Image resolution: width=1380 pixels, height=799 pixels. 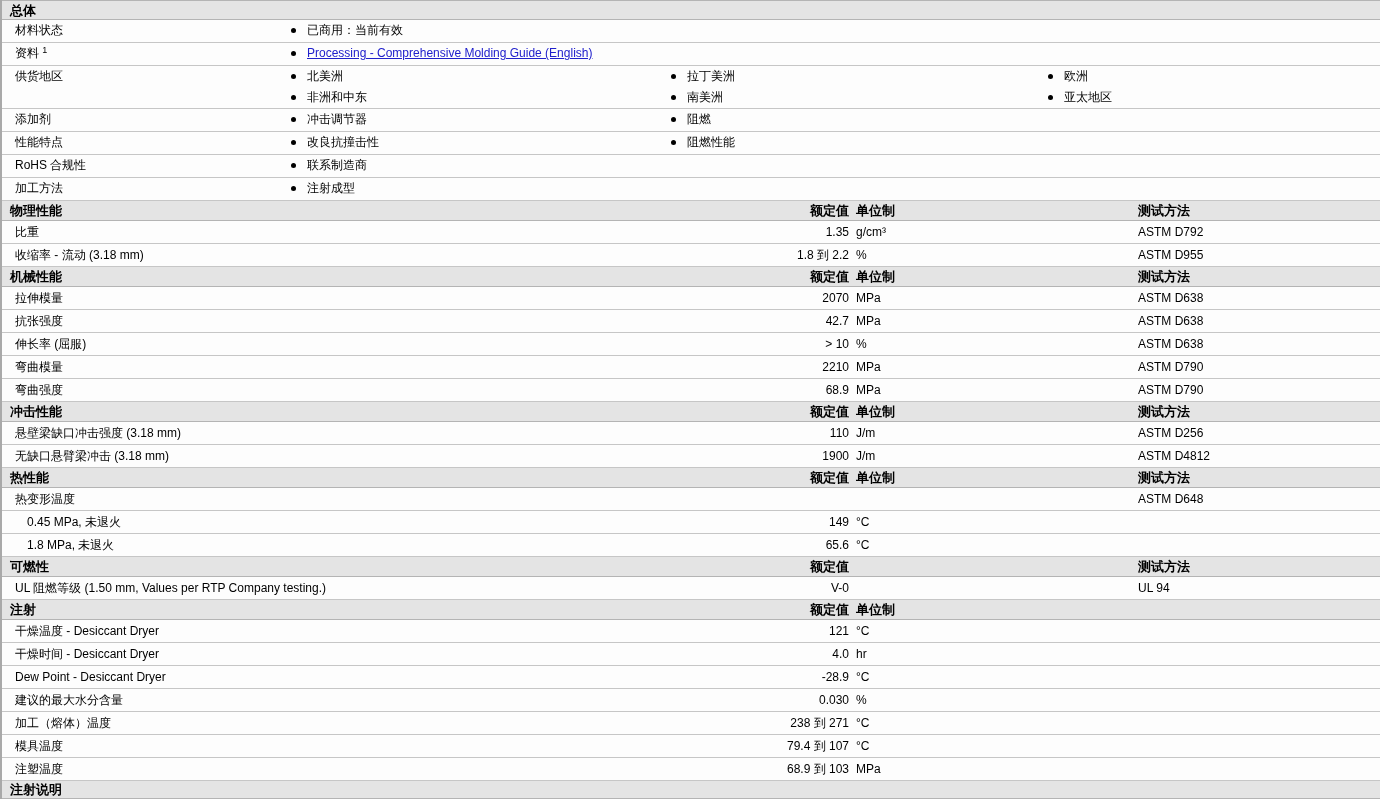 What do you see at coordinates (838, 522) in the screenshot?
I see `property-value: 149` at bounding box center [838, 522].